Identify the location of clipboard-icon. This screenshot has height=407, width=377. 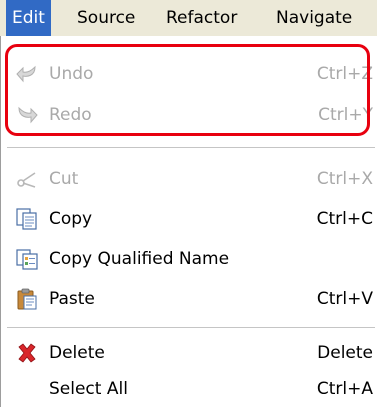
(27, 299).